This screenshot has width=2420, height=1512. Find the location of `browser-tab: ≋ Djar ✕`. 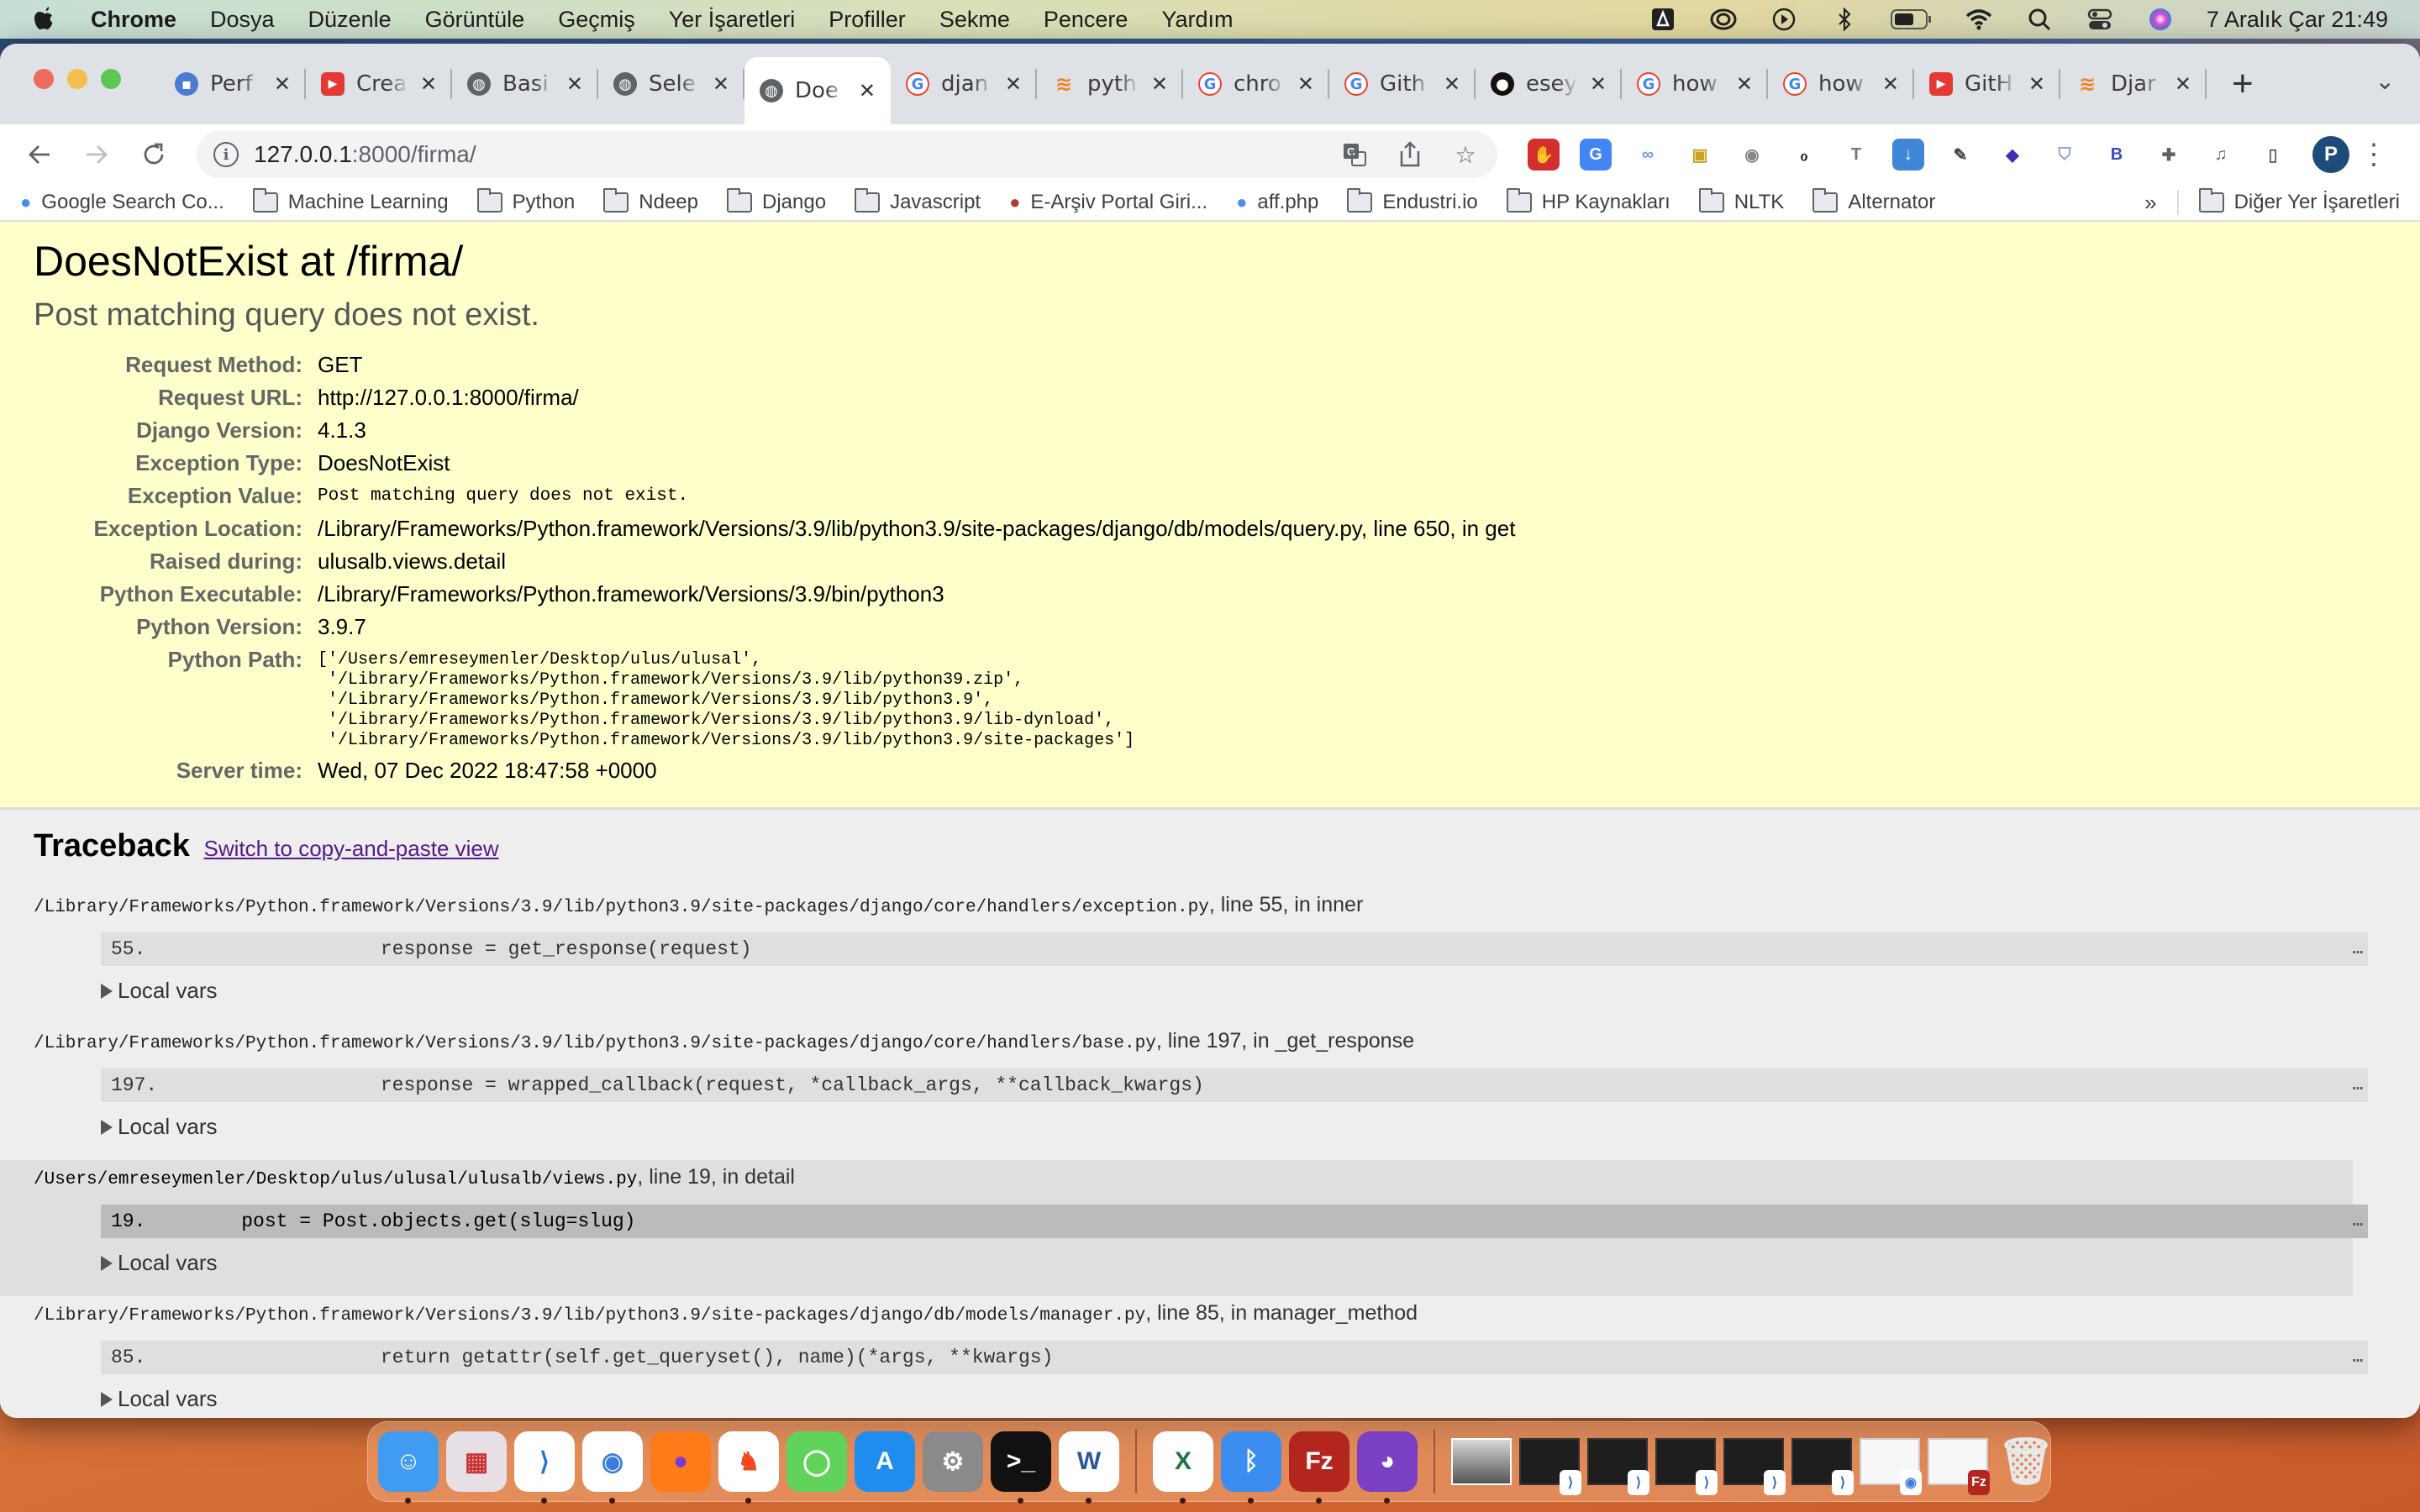

browser-tab: ≋ Djar ✕ is located at coordinates (2133, 84).